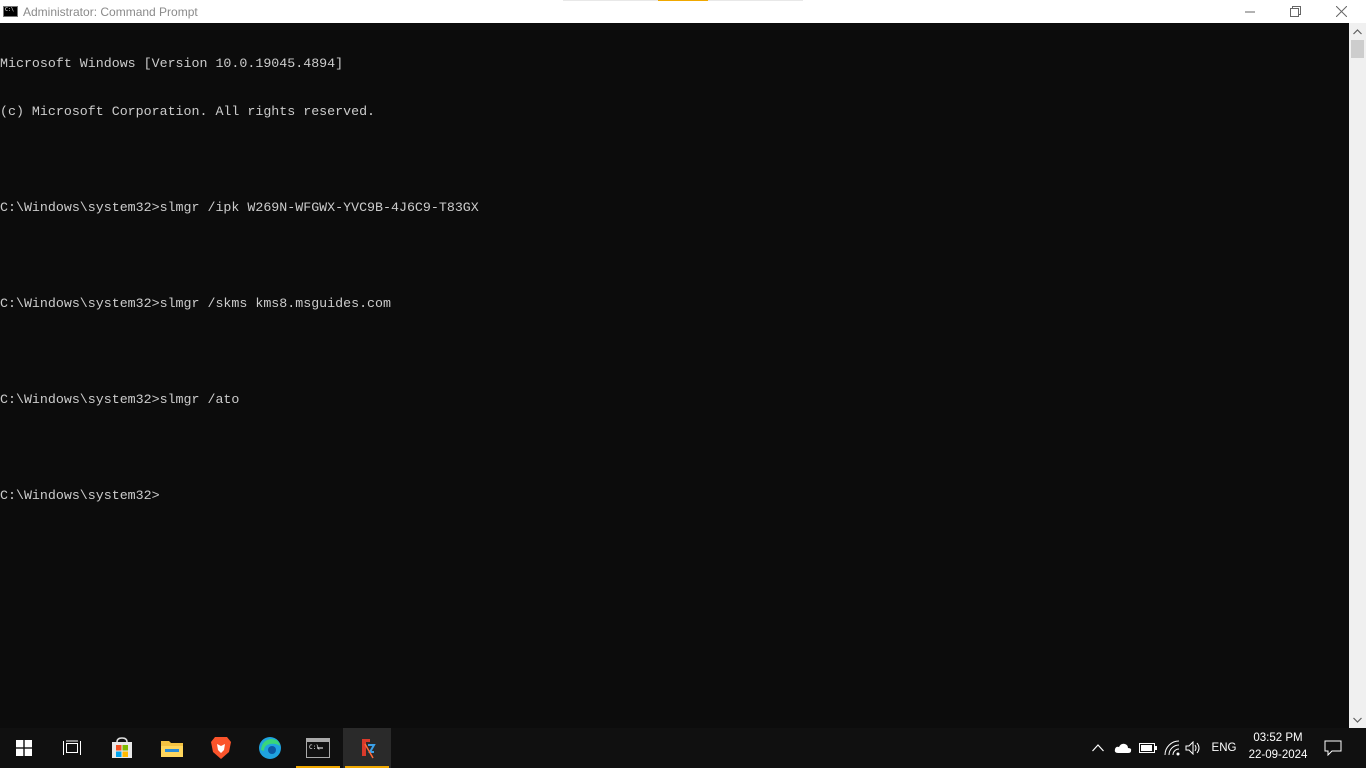  Describe the element at coordinates (110, 11) in the screenshot. I see `window-title: Administrator: Command Prompt` at that location.